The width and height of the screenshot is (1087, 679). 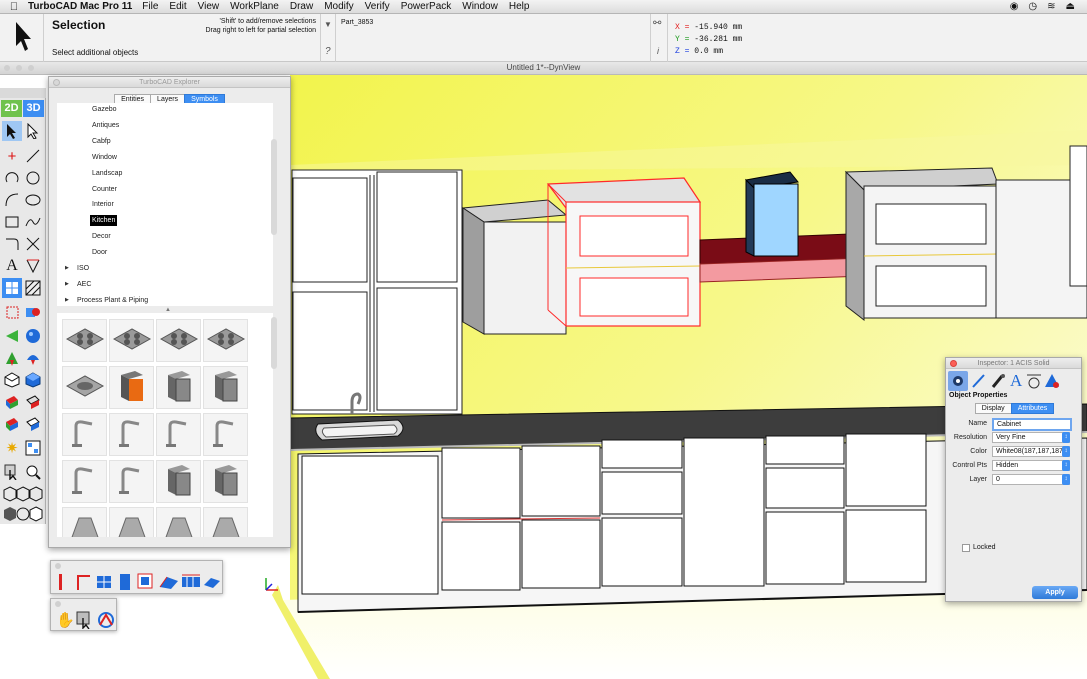 I want to click on explorer-close-button, so click(x=56, y=82).